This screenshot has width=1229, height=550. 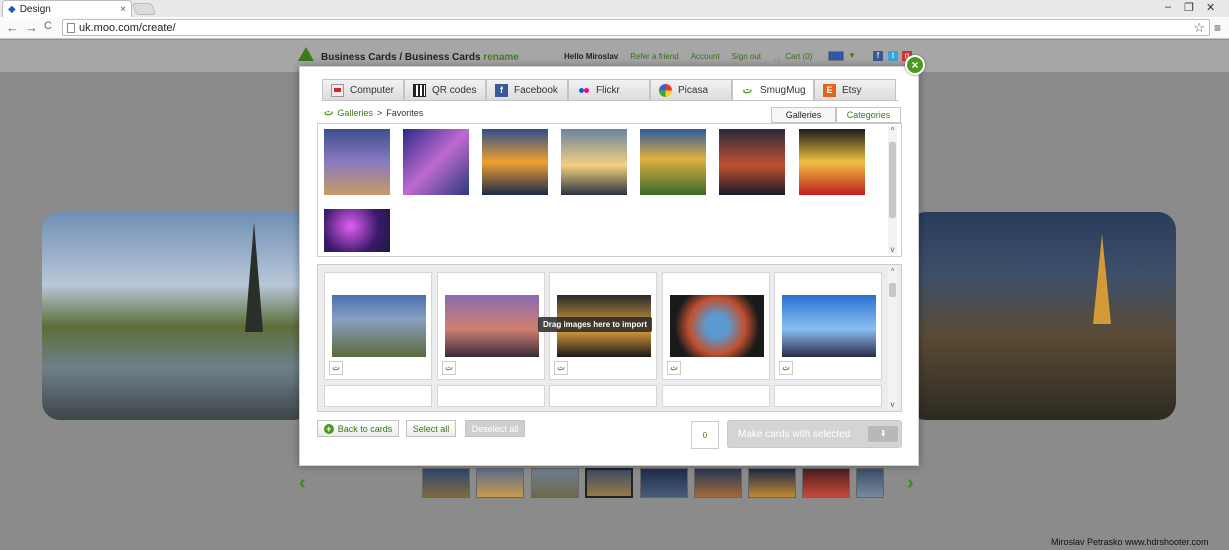 What do you see at coordinates (306, 54) in the screenshot?
I see `moo-logo-icon` at bounding box center [306, 54].